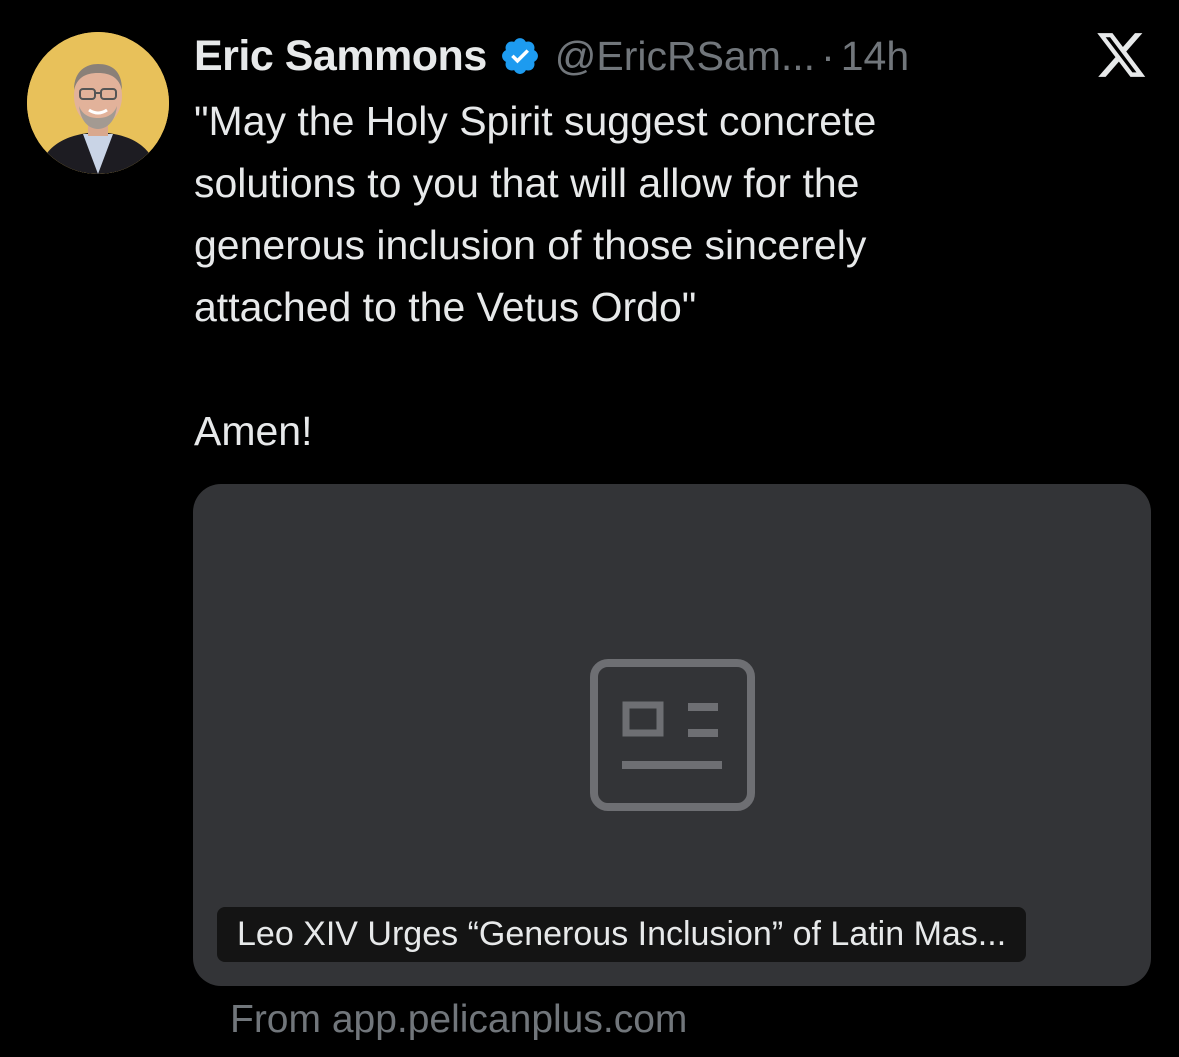 The width and height of the screenshot is (1179, 1057). What do you see at coordinates (1122, 56) in the screenshot?
I see `x-logo-icon` at bounding box center [1122, 56].